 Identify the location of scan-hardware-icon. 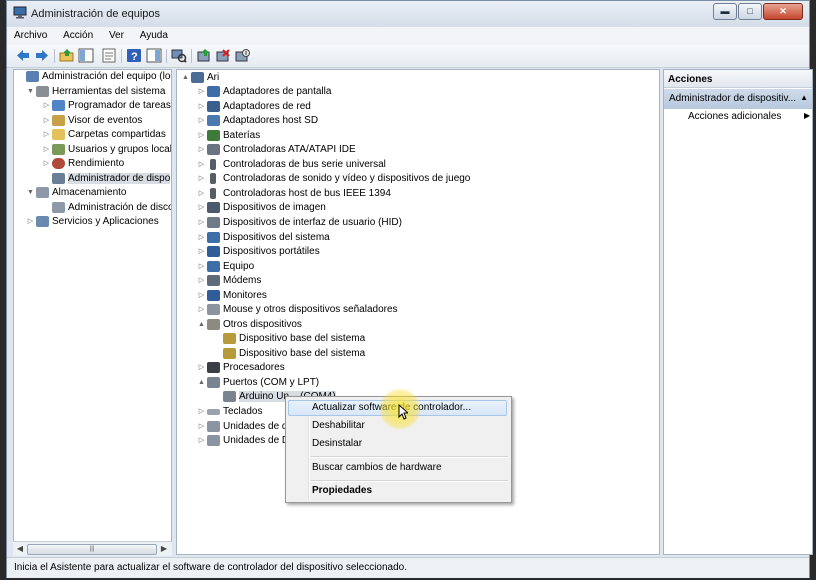
(179, 55).